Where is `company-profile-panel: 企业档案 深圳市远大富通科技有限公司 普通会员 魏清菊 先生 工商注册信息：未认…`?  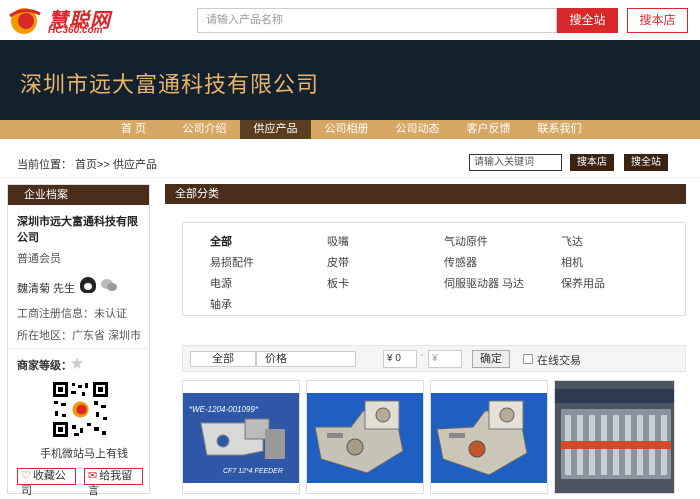
company-profile-panel: 企业档案 深圳市远大富通科技有限公司 普通会员 魏清菊 先生 工商注册信息：未认… is located at coordinates (78, 340).